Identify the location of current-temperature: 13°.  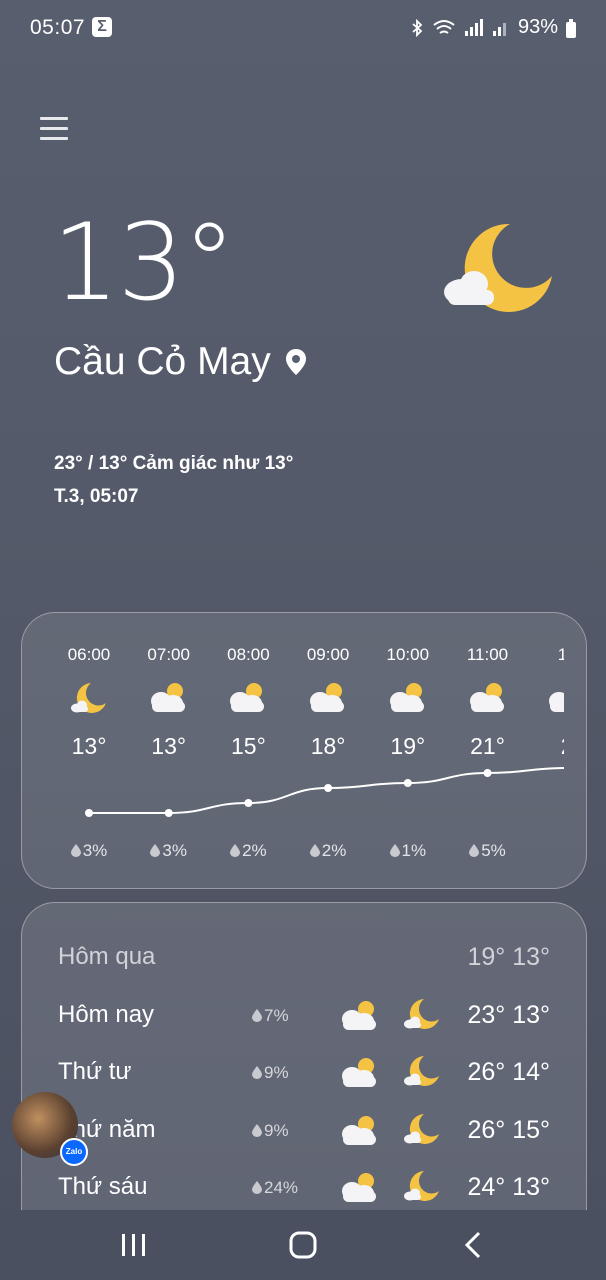
(144, 262).